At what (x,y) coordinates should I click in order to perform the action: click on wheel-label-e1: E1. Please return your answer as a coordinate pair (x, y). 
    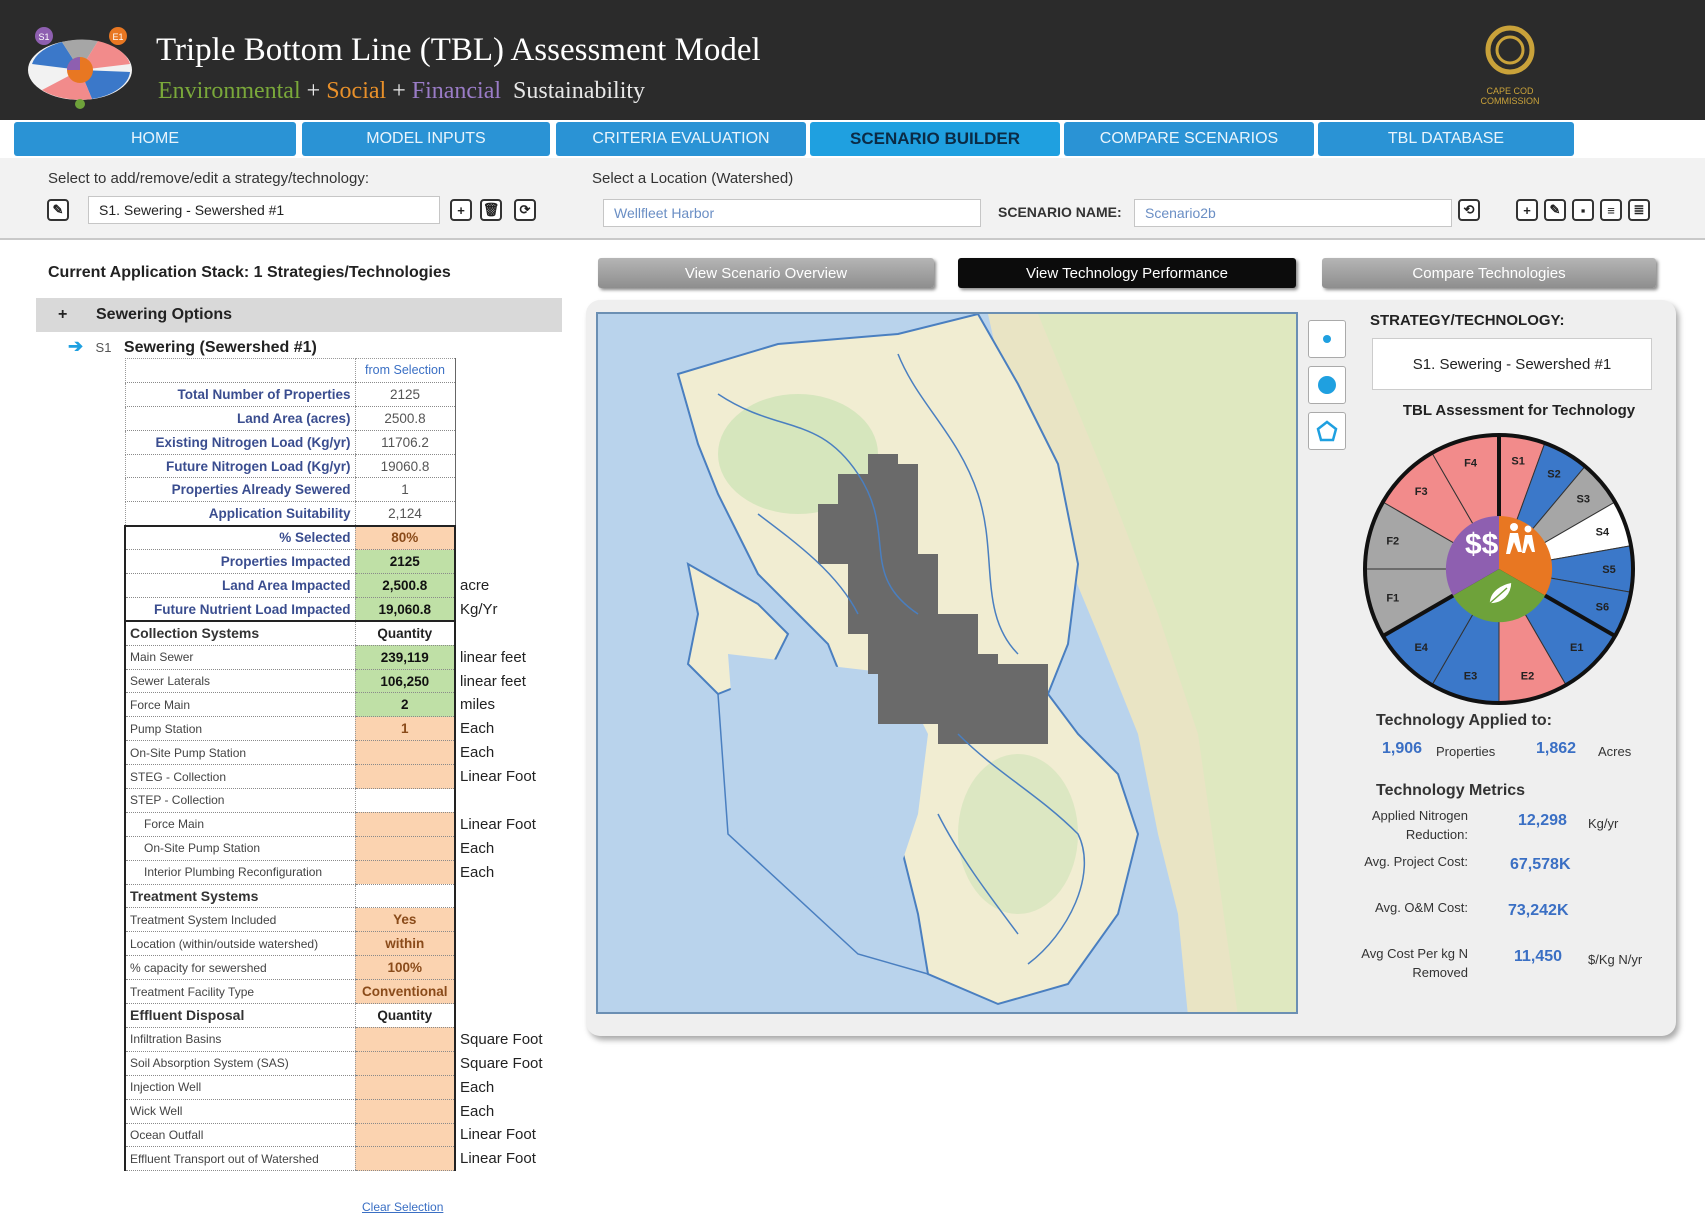
    Looking at the image, I should click on (1576, 648).